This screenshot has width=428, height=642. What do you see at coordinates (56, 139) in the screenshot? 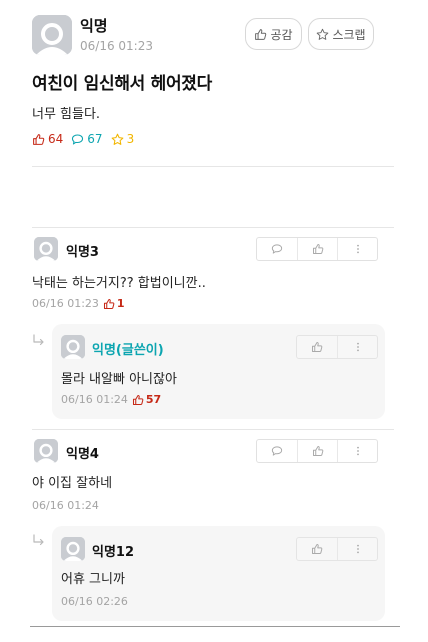
I see `like-count-value: 64` at bounding box center [56, 139].